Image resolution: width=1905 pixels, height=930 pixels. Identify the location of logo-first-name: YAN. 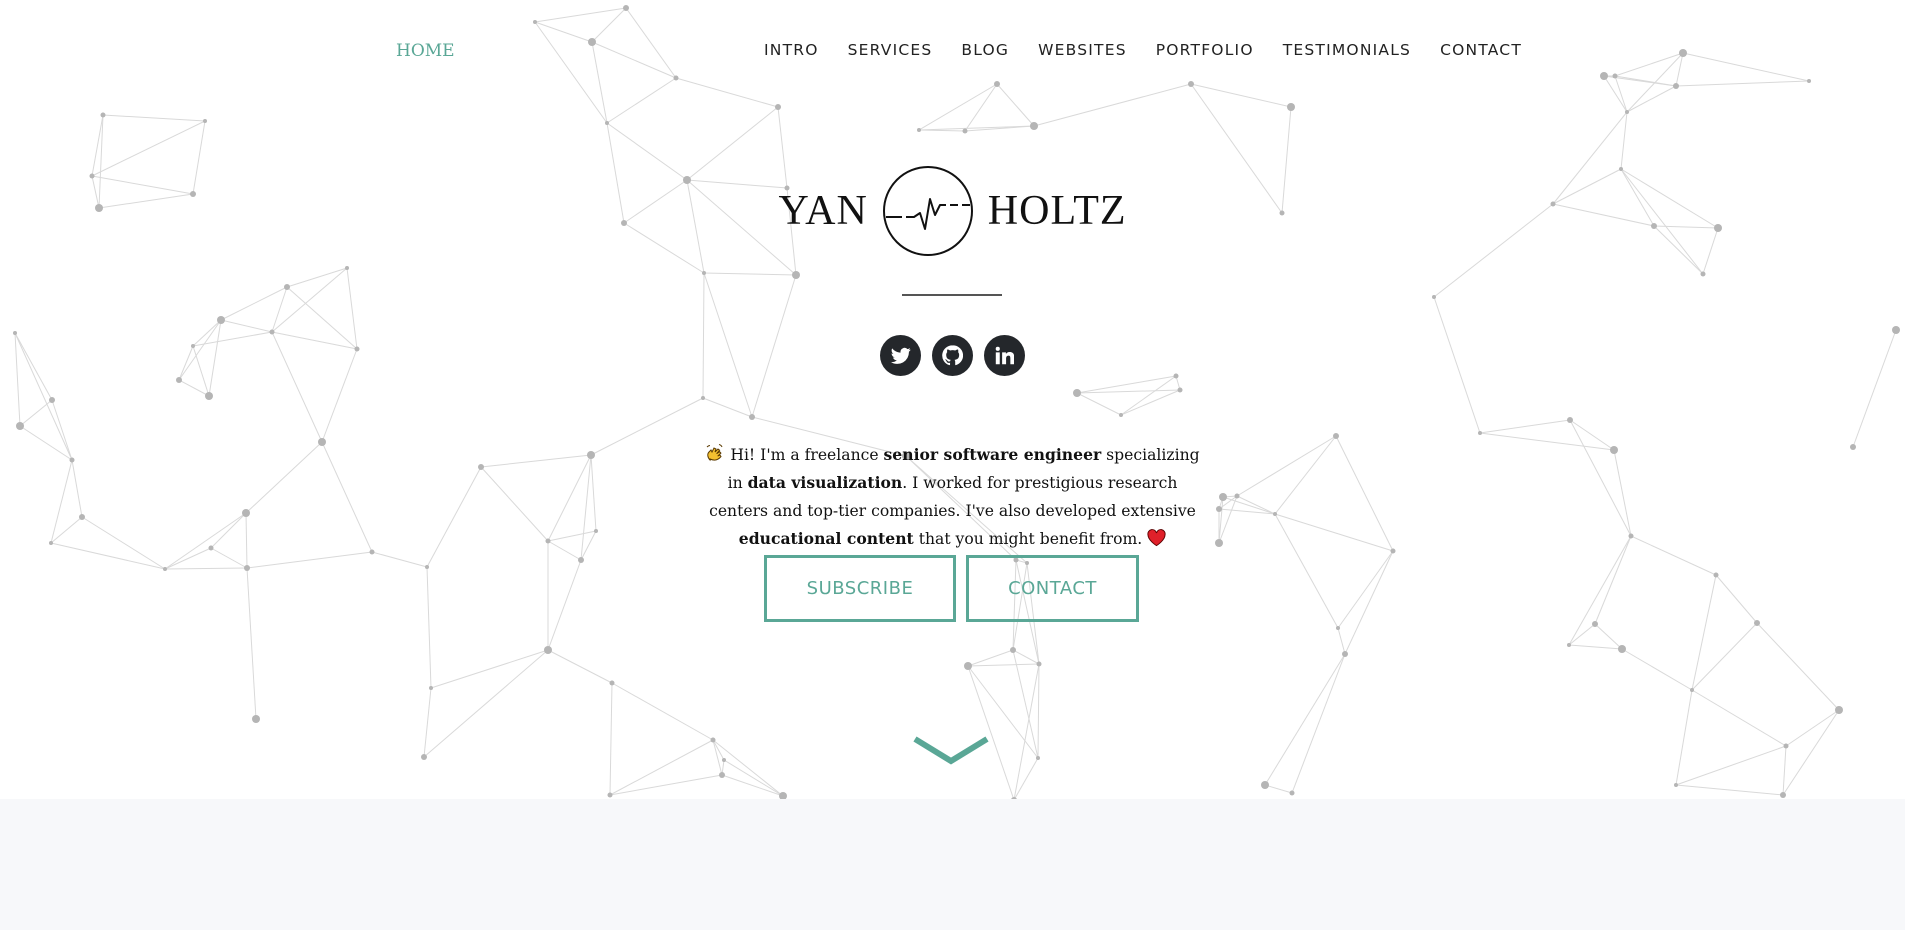
(823, 211).